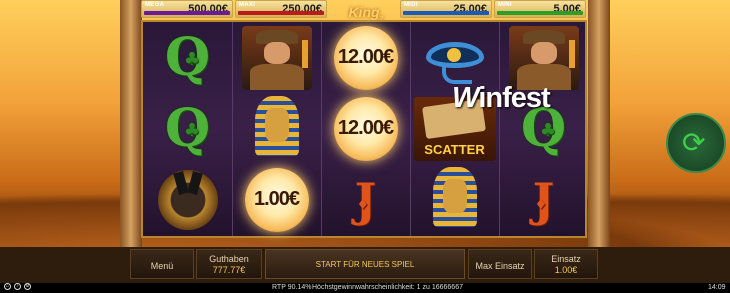 The height and width of the screenshot is (293, 730). I want to click on balance-display: Guthaben 777.77€, so click(229, 264).